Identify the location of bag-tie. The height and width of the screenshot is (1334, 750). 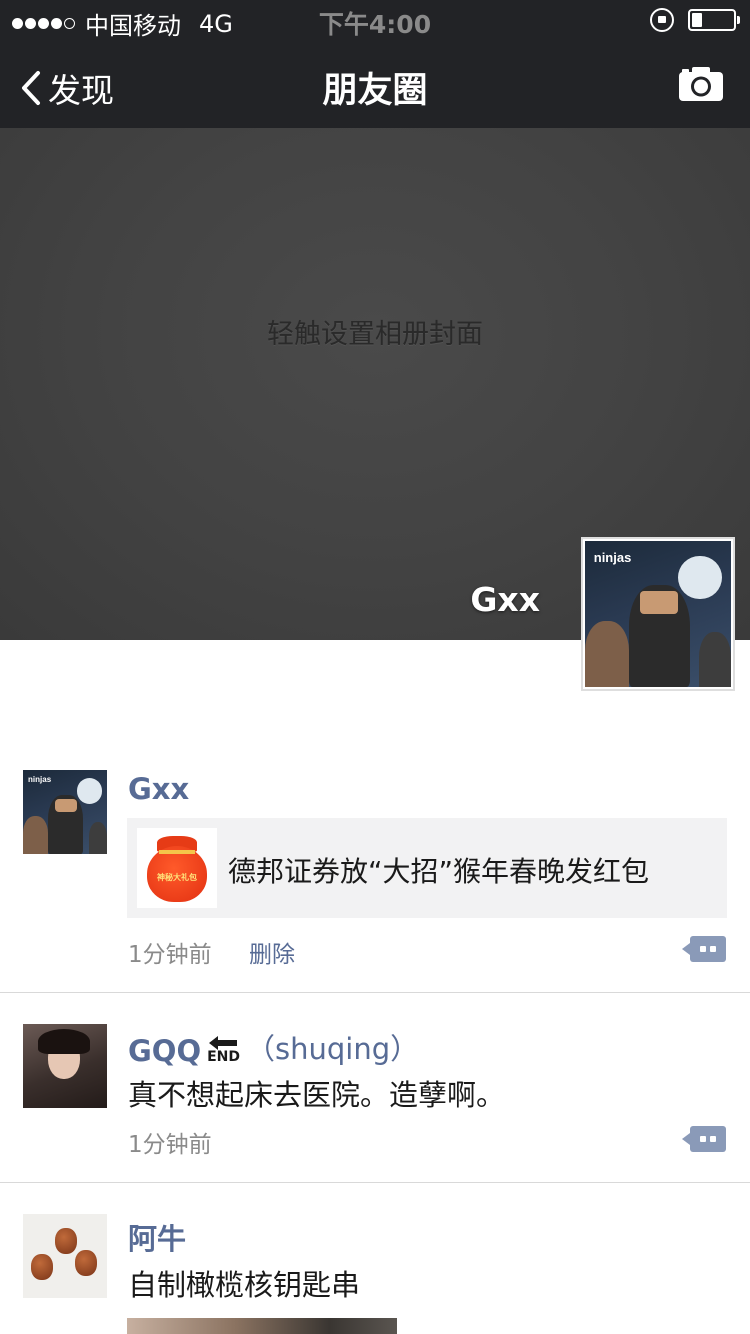
(177, 852).